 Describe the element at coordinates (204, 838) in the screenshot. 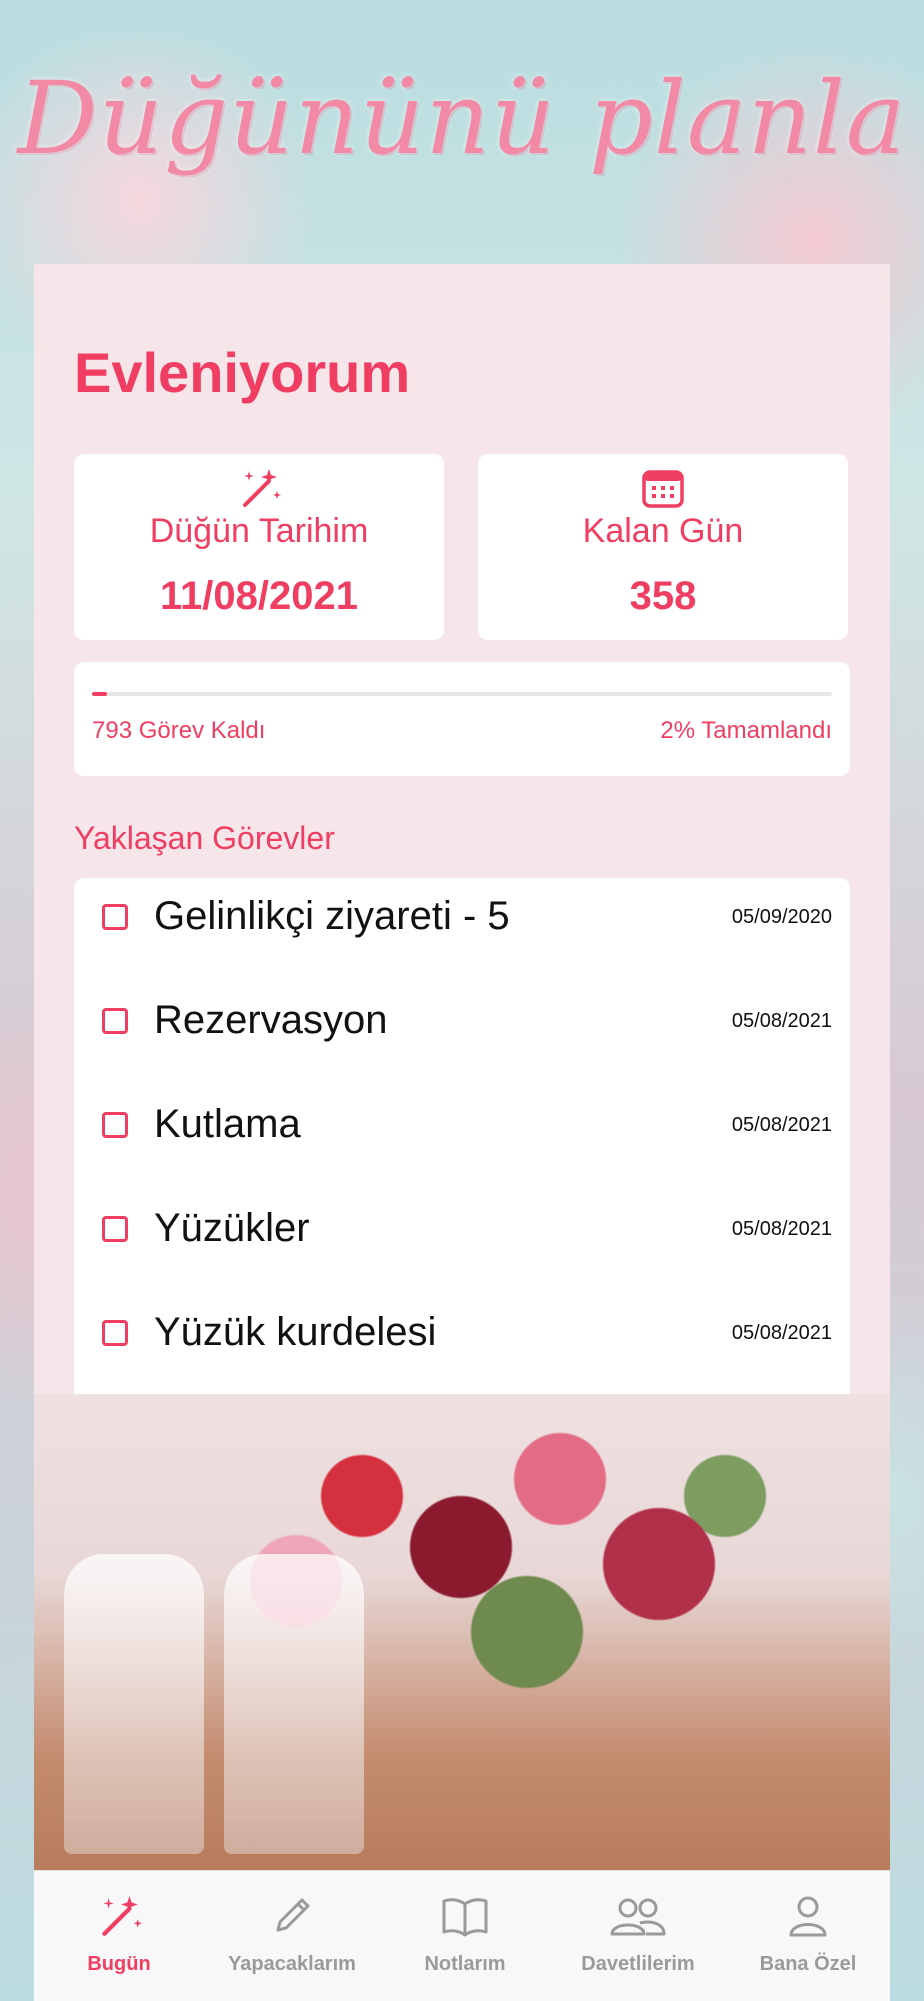

I see `upcoming-tasks-heading: Yaklaşan Görevler` at that location.